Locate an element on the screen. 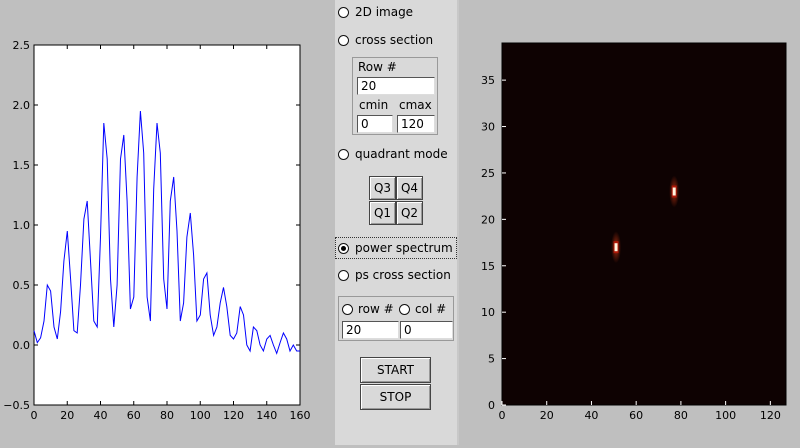  row-number-label: Row # is located at coordinates (377, 67).